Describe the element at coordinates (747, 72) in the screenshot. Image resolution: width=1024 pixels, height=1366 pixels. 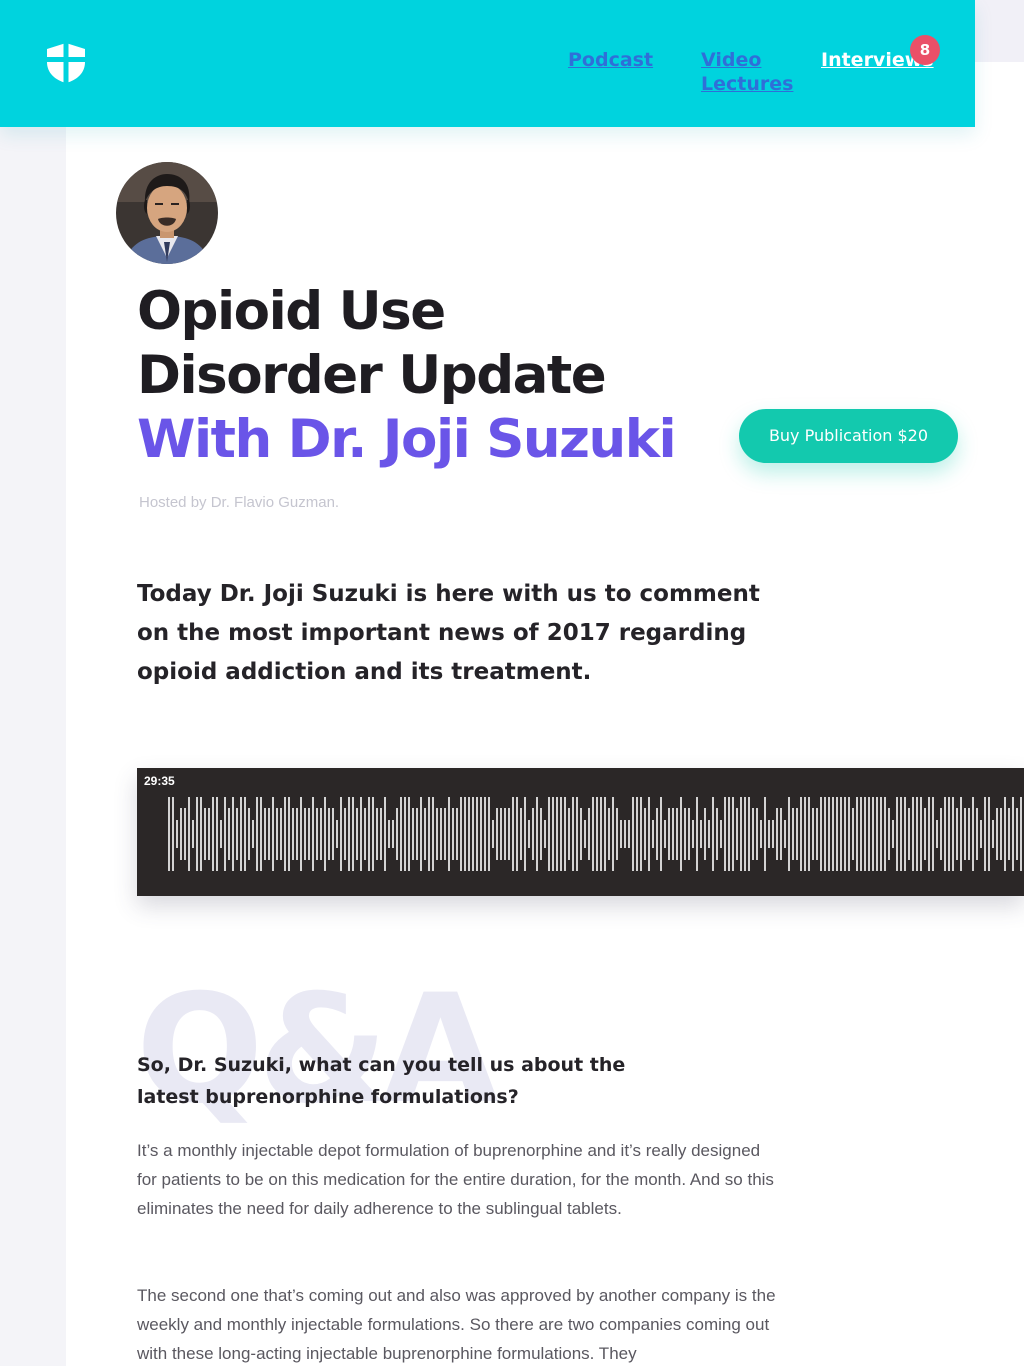
I see `nav-link-video-lectures: Video Lectures` at that location.